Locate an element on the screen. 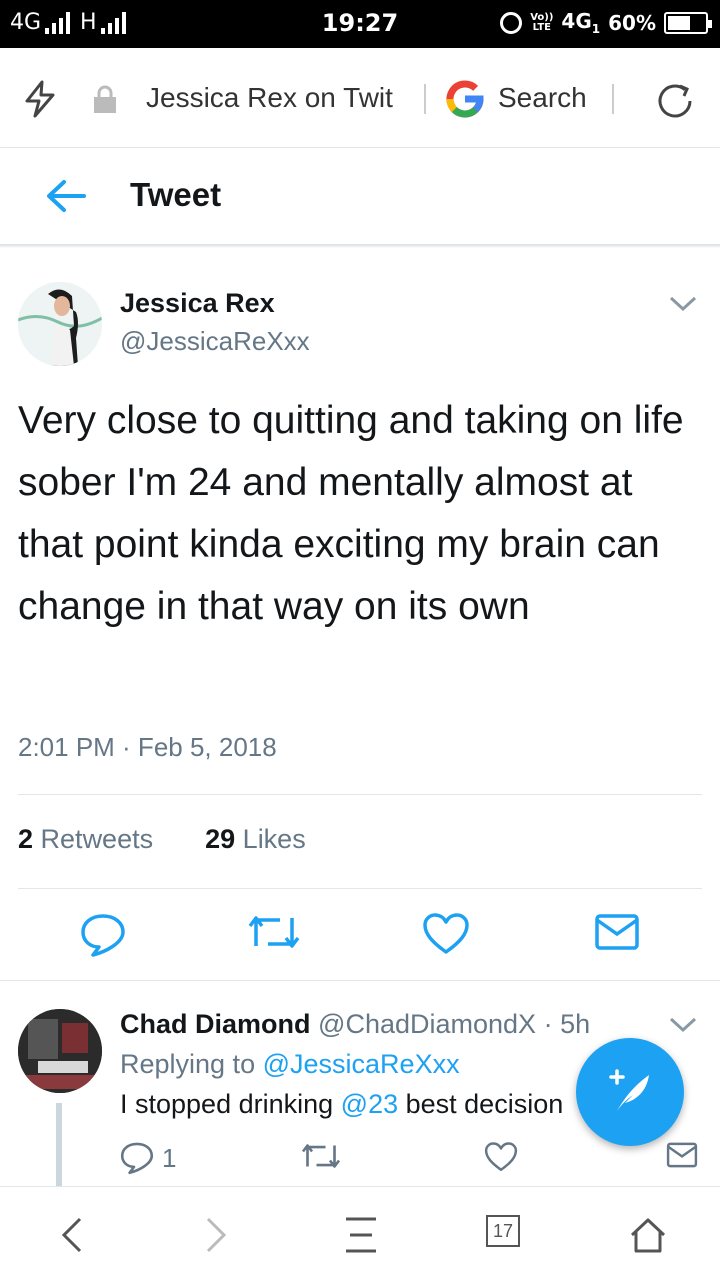 This screenshot has height=1280, width=720. browser-bottom-nav: 17 is located at coordinates (360, 1233).